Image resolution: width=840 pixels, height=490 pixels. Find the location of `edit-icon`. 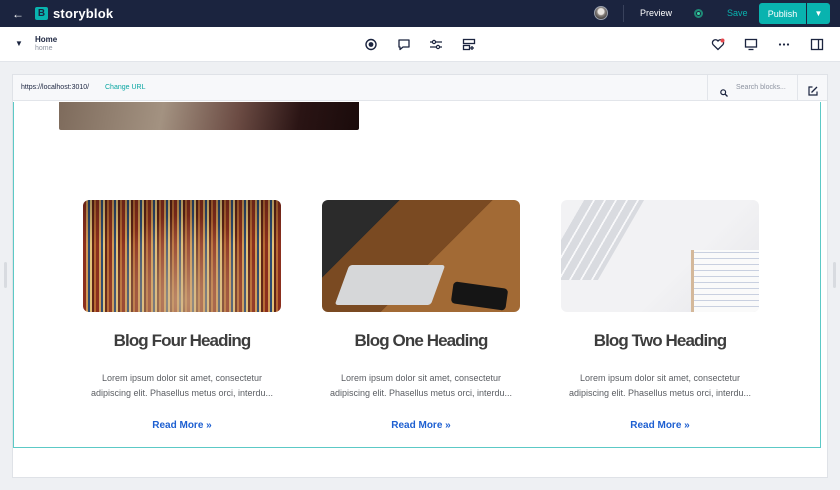

edit-icon is located at coordinates (813, 89).